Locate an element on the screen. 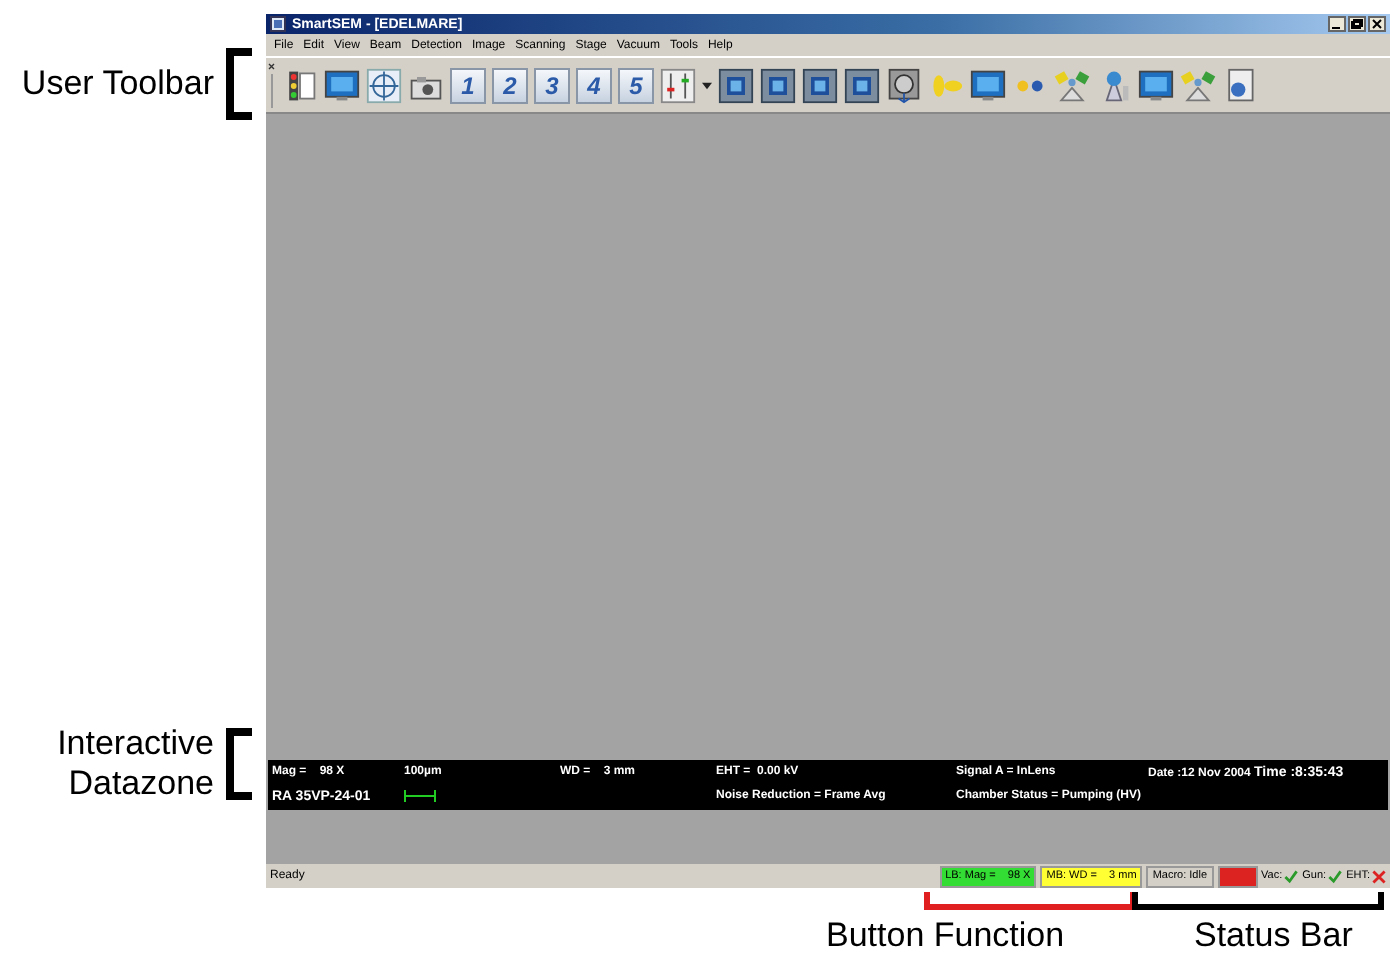  numbered-button: 5 is located at coordinates (636, 85).